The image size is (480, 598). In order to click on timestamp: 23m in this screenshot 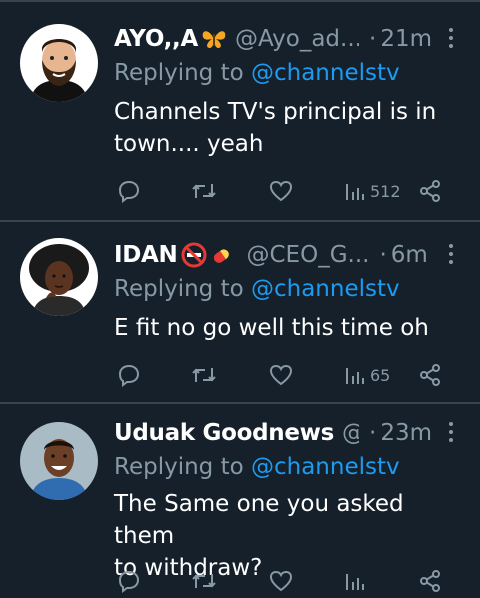, I will do `click(406, 433)`.